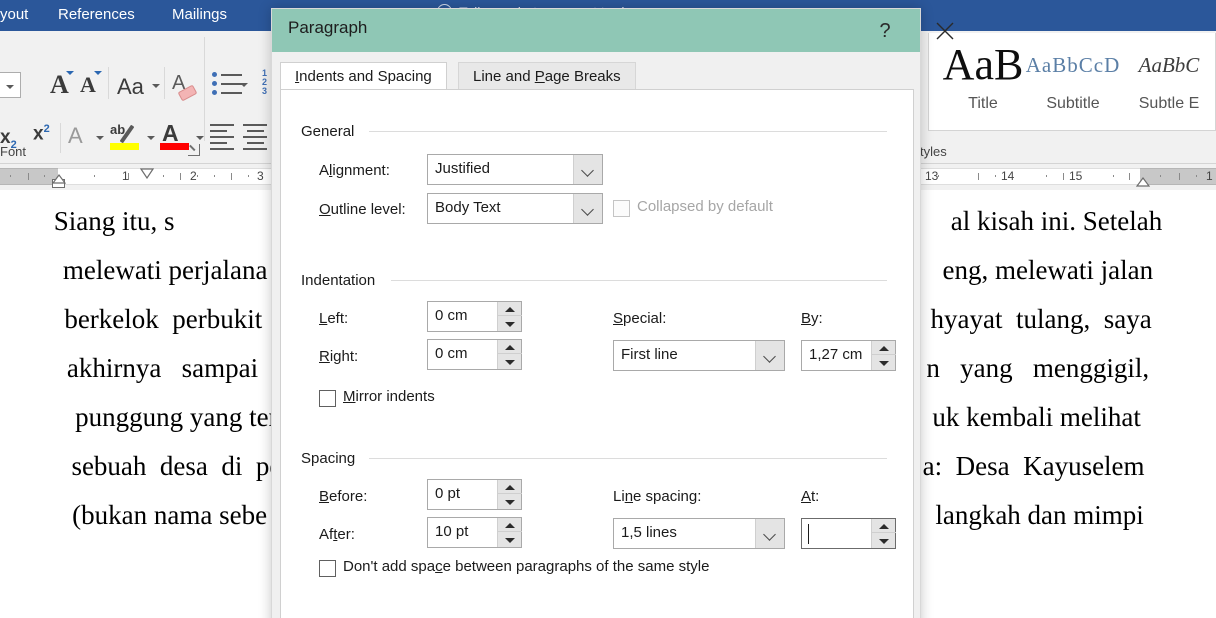  Describe the element at coordinates (13, 151) in the screenshot. I see `font-group-label: Font` at that location.